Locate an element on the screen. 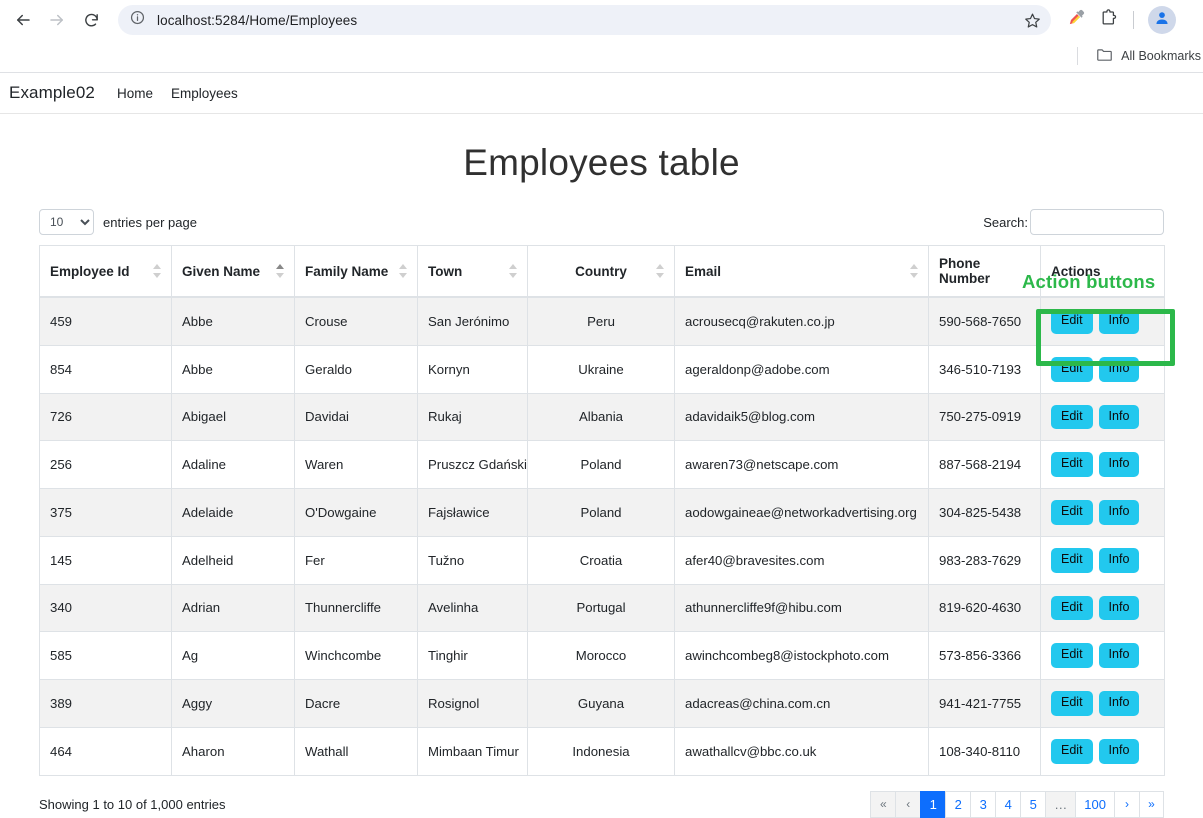 The width and height of the screenshot is (1203, 818). address-bar: localhost:5284/Home/Employees is located at coordinates (584, 20).